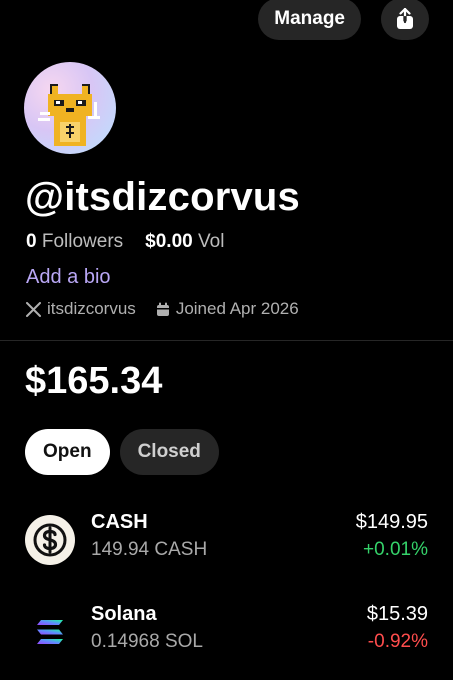 The height and width of the screenshot is (680, 453). What do you see at coordinates (169, 452) in the screenshot?
I see `tab-closed: Closed` at bounding box center [169, 452].